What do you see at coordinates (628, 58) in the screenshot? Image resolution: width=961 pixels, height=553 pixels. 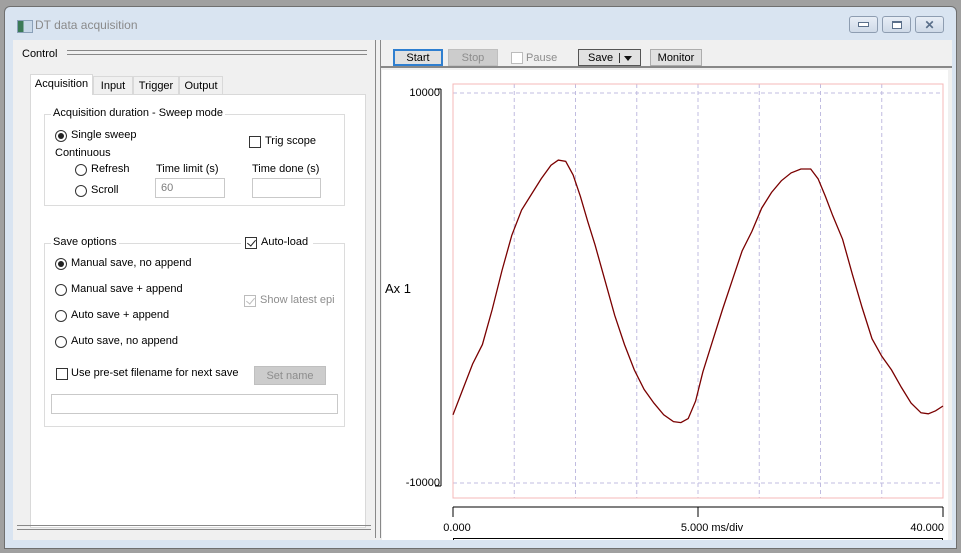 I see `chevron-down-icon` at bounding box center [628, 58].